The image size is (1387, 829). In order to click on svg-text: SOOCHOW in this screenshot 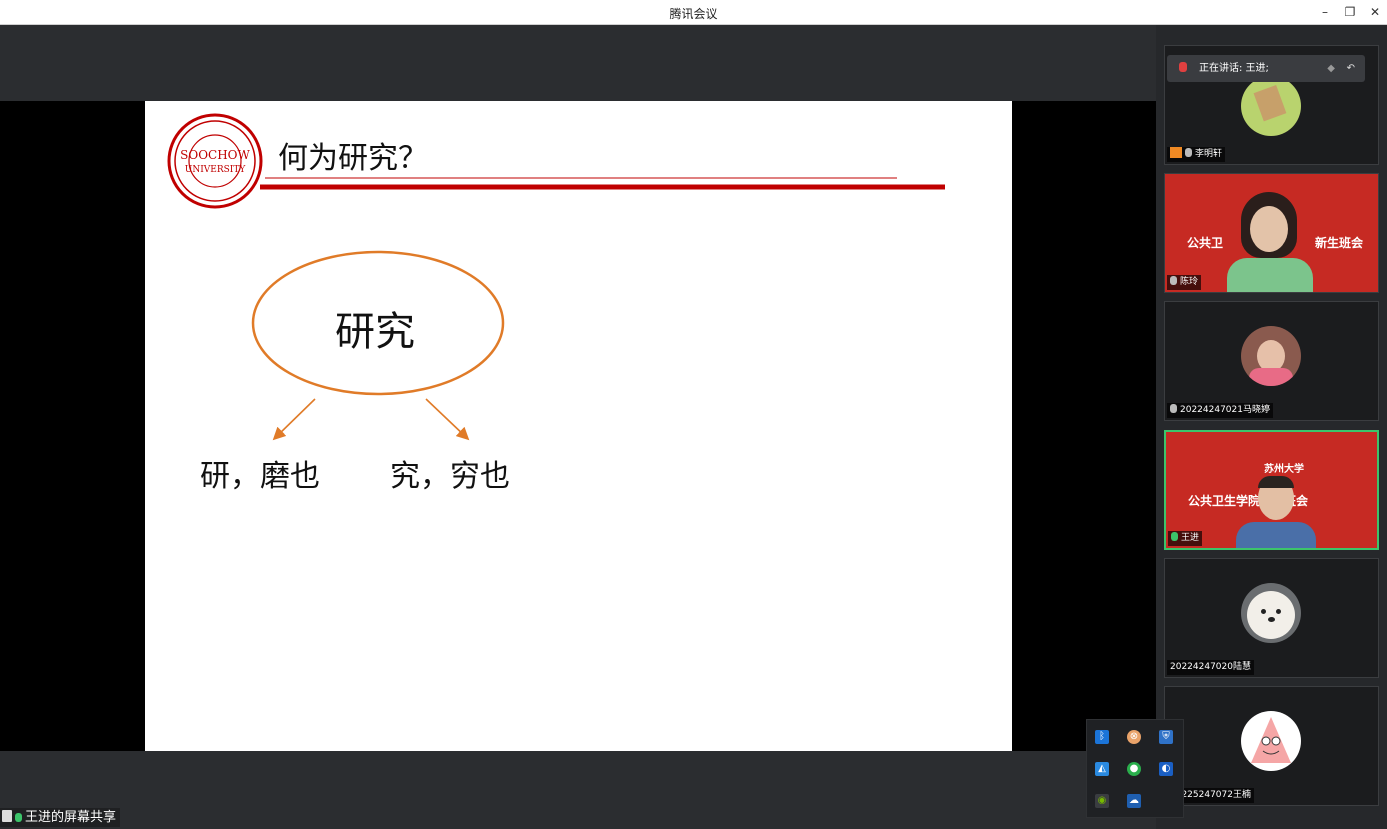, I will do `click(215, 155)`.